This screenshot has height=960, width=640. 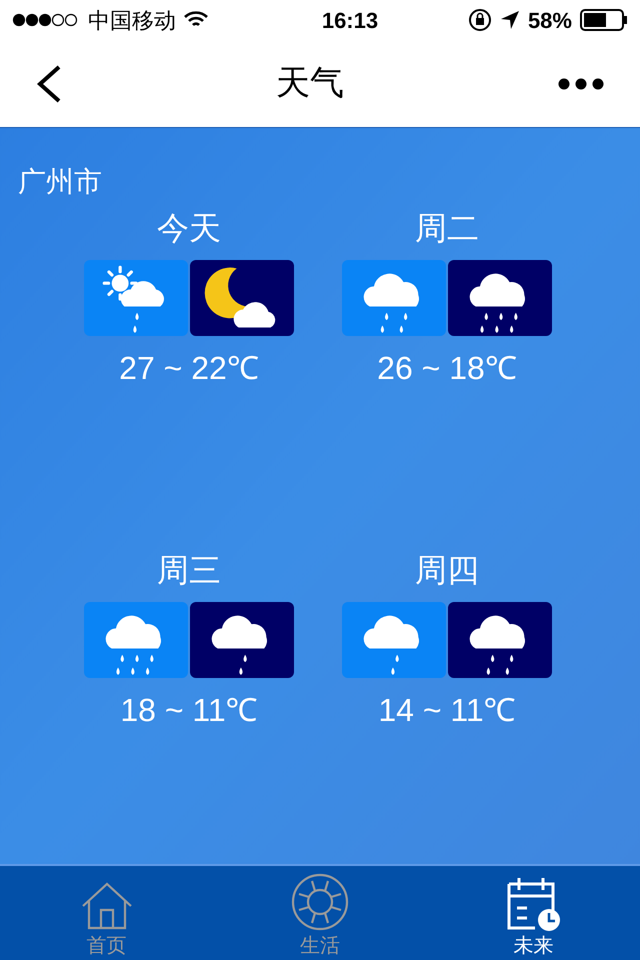 I want to click on city-name: 广州市, so click(x=60, y=182).